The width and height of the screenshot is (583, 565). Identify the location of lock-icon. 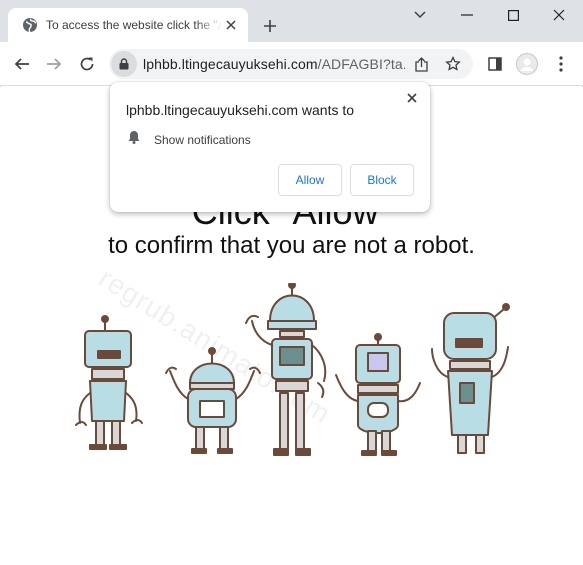
(124, 64).